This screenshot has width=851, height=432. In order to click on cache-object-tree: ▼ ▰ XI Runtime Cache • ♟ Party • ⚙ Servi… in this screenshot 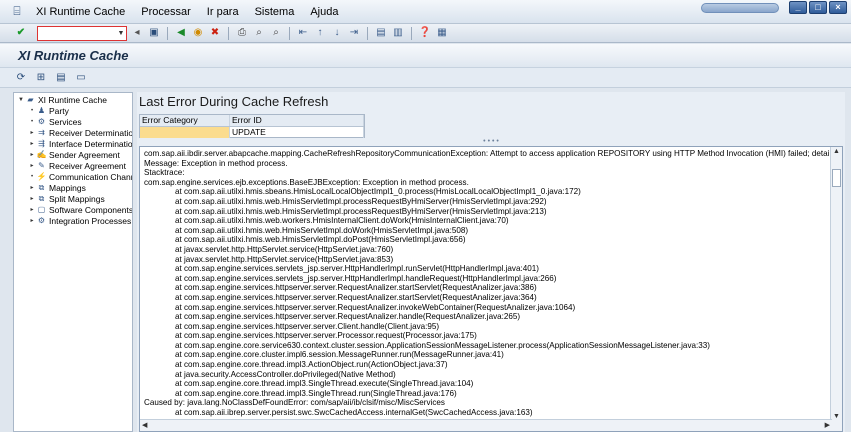, I will do `click(73, 262)`.